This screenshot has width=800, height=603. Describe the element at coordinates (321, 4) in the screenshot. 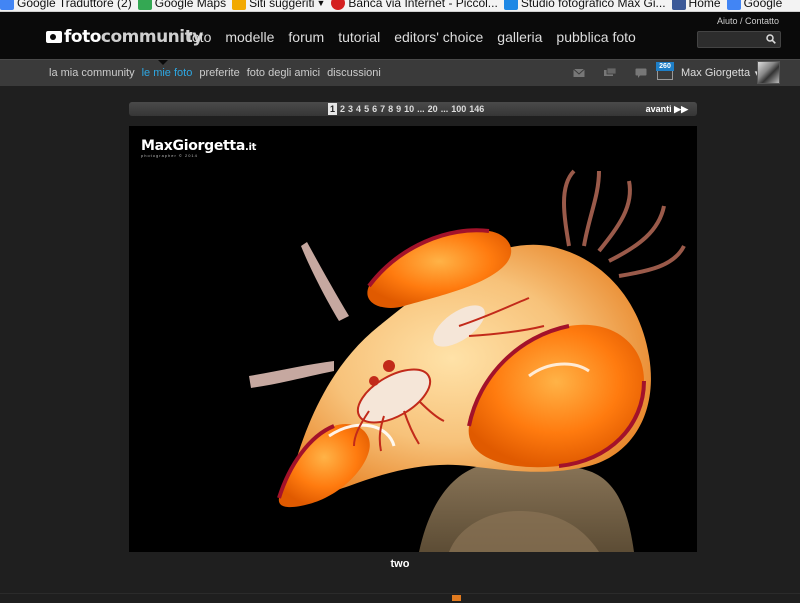

I see `chevron-down-icon: ▼` at that location.